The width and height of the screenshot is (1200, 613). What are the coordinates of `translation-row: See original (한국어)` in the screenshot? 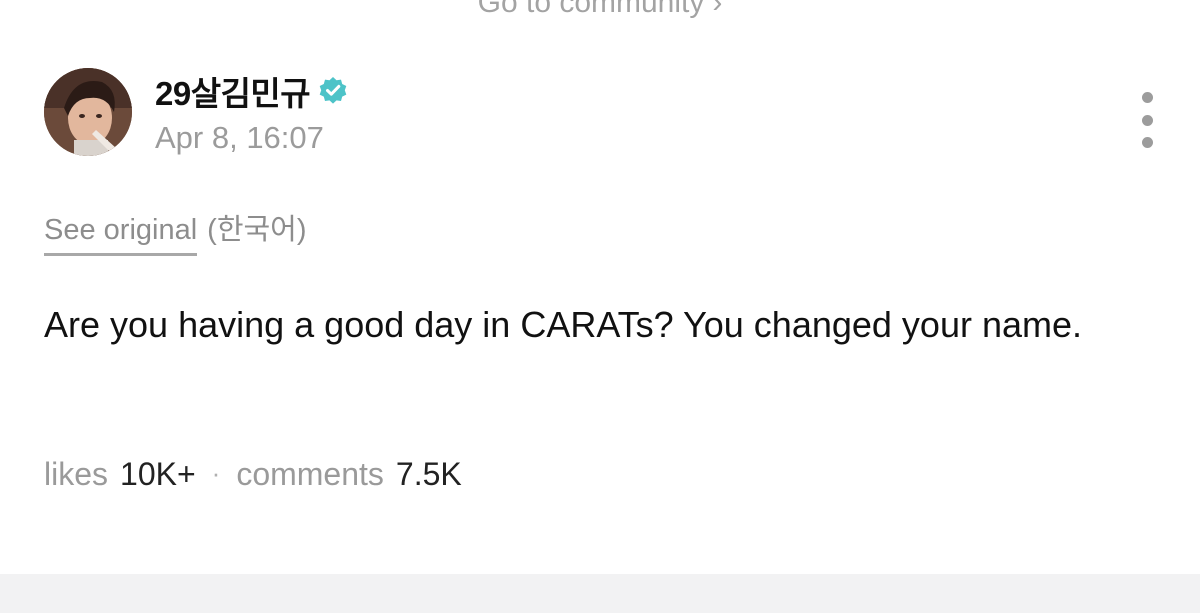 It's located at (175, 231).